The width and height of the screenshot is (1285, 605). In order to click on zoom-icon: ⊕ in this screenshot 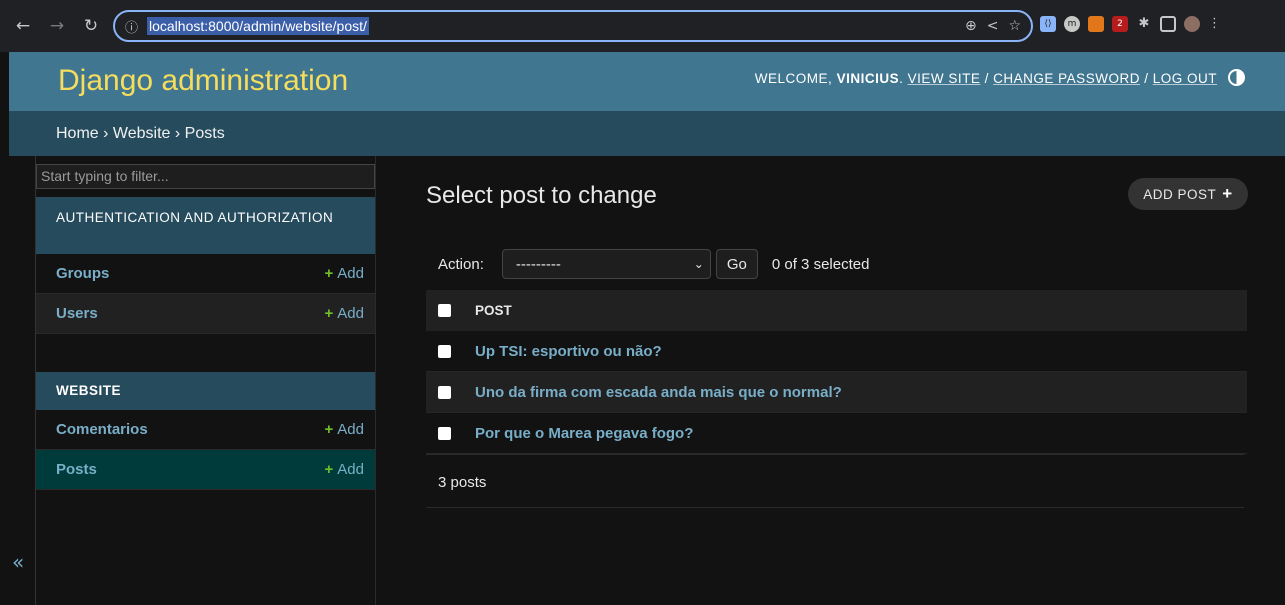, I will do `click(971, 26)`.